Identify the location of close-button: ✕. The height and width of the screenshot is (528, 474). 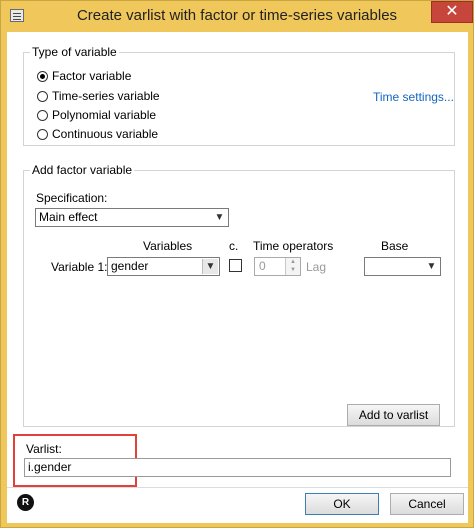
(452, 12).